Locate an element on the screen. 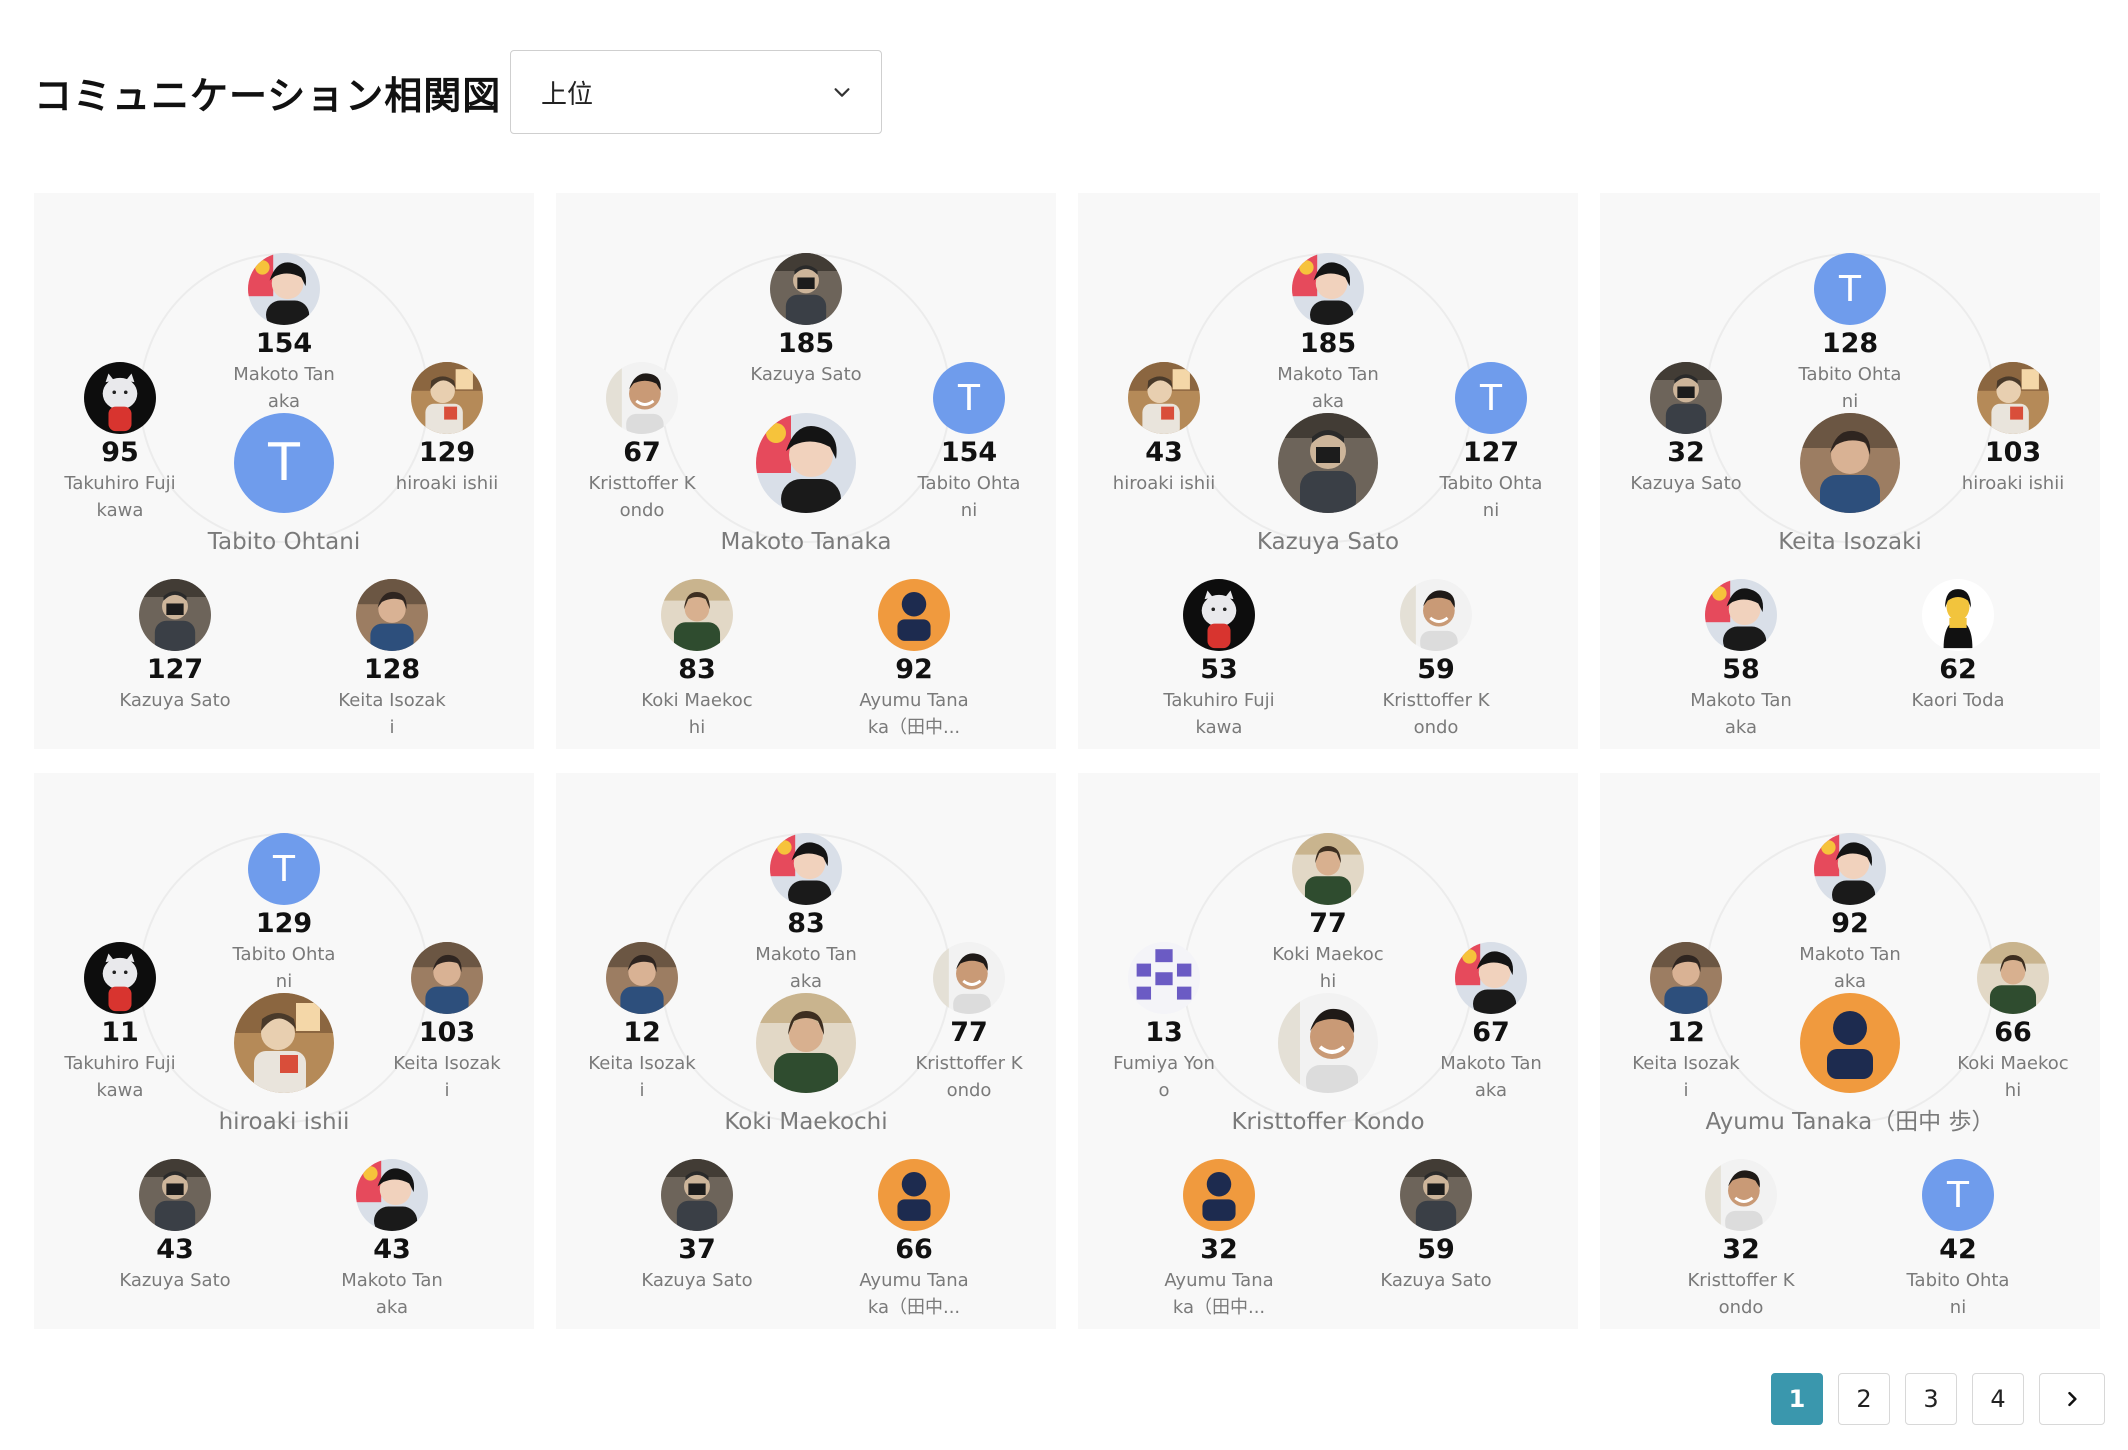  related-user-node: 43 Kazuya Sato is located at coordinates (175, 1226).